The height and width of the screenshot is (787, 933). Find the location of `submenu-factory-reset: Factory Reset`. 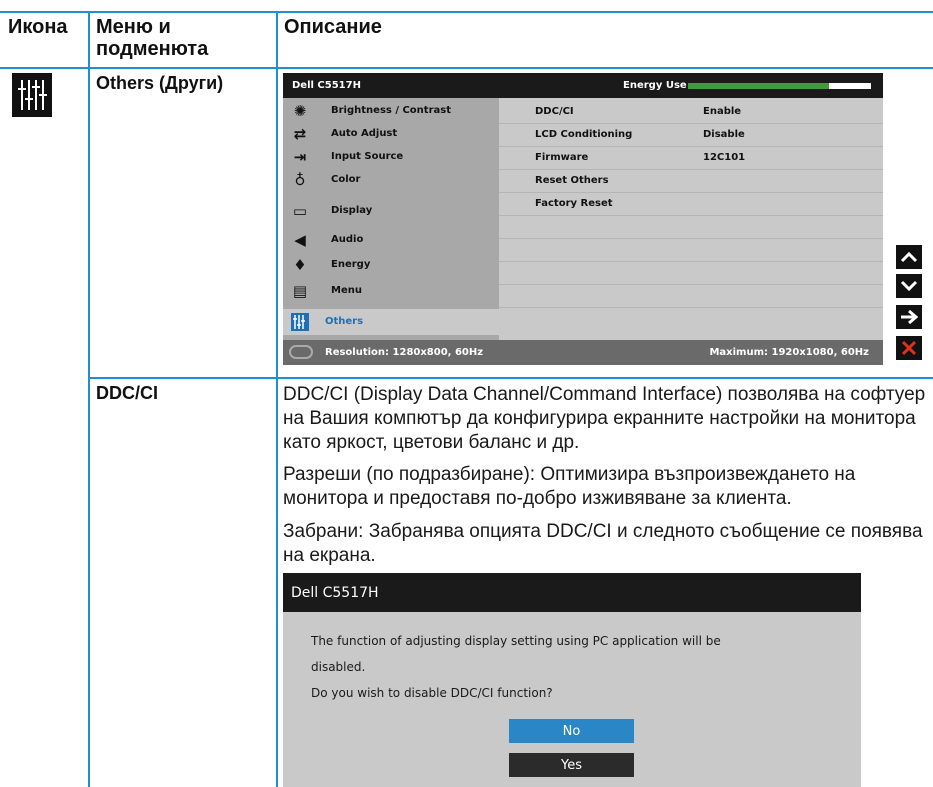

submenu-factory-reset: Factory Reset is located at coordinates (691, 204).